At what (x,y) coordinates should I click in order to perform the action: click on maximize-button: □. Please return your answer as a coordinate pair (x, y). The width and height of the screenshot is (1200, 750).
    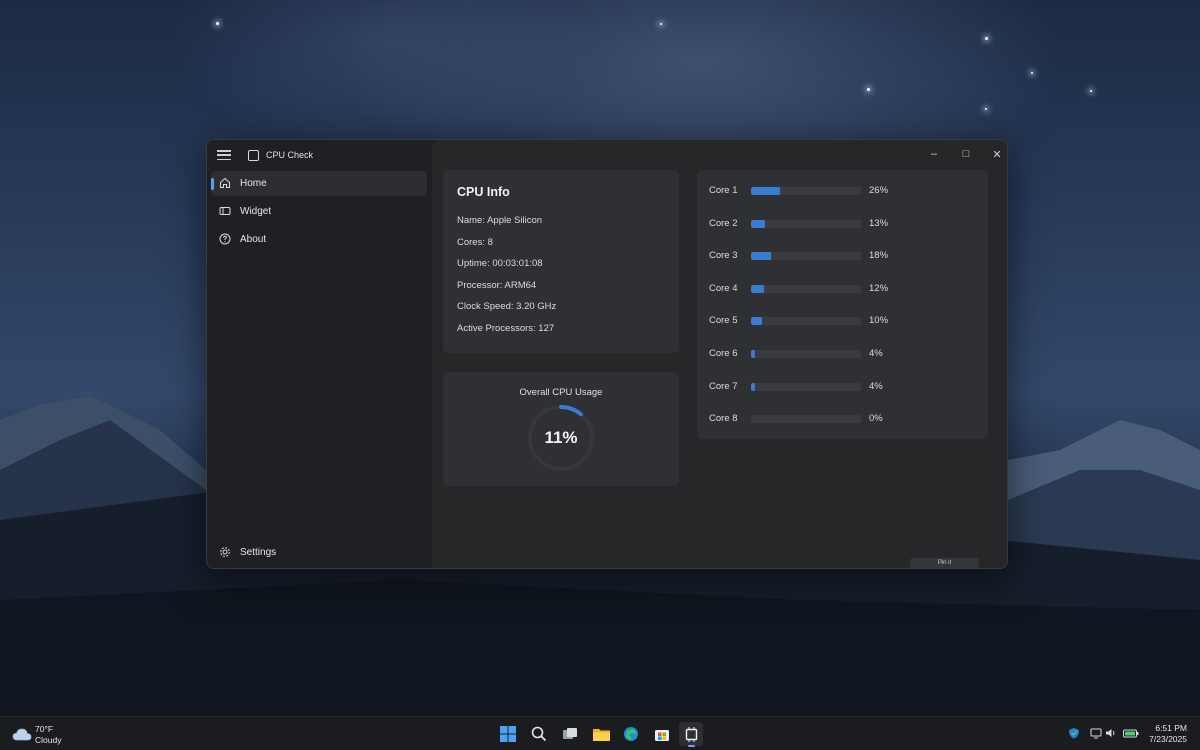
    Looking at the image, I should click on (966, 154).